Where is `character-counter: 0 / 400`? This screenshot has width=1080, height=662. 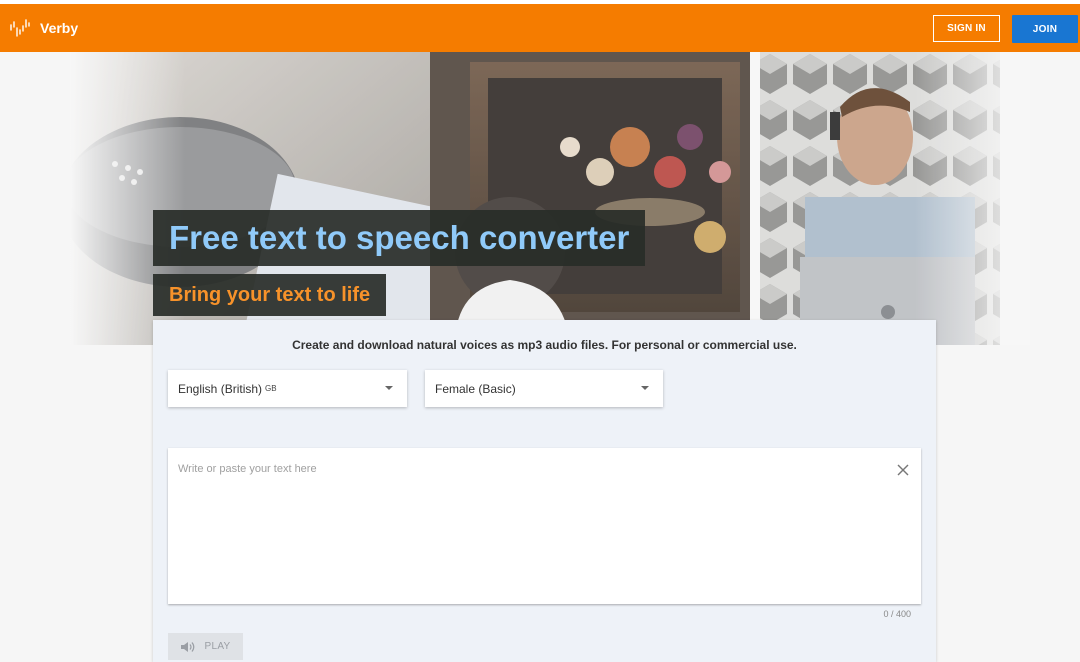 character-counter: 0 / 400 is located at coordinates (897, 614).